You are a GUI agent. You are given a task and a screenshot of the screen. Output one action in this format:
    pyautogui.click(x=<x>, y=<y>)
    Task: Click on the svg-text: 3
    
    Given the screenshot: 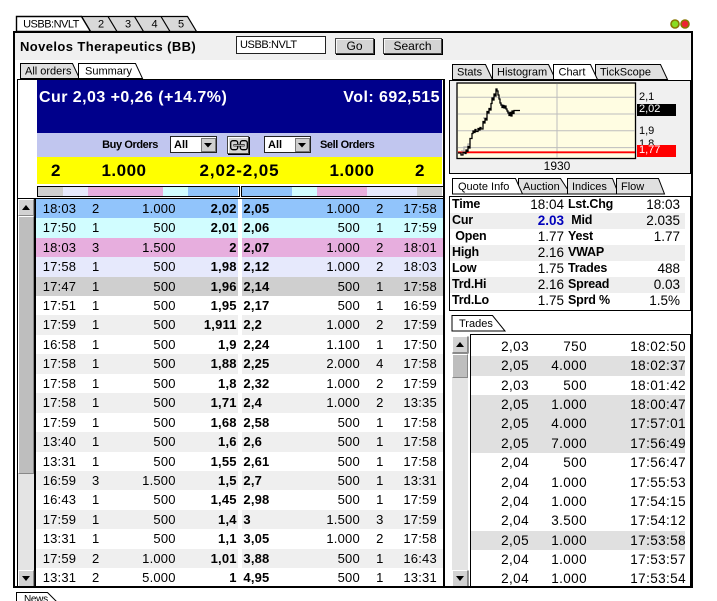 What is the action you would take?
    pyautogui.click(x=128, y=25)
    